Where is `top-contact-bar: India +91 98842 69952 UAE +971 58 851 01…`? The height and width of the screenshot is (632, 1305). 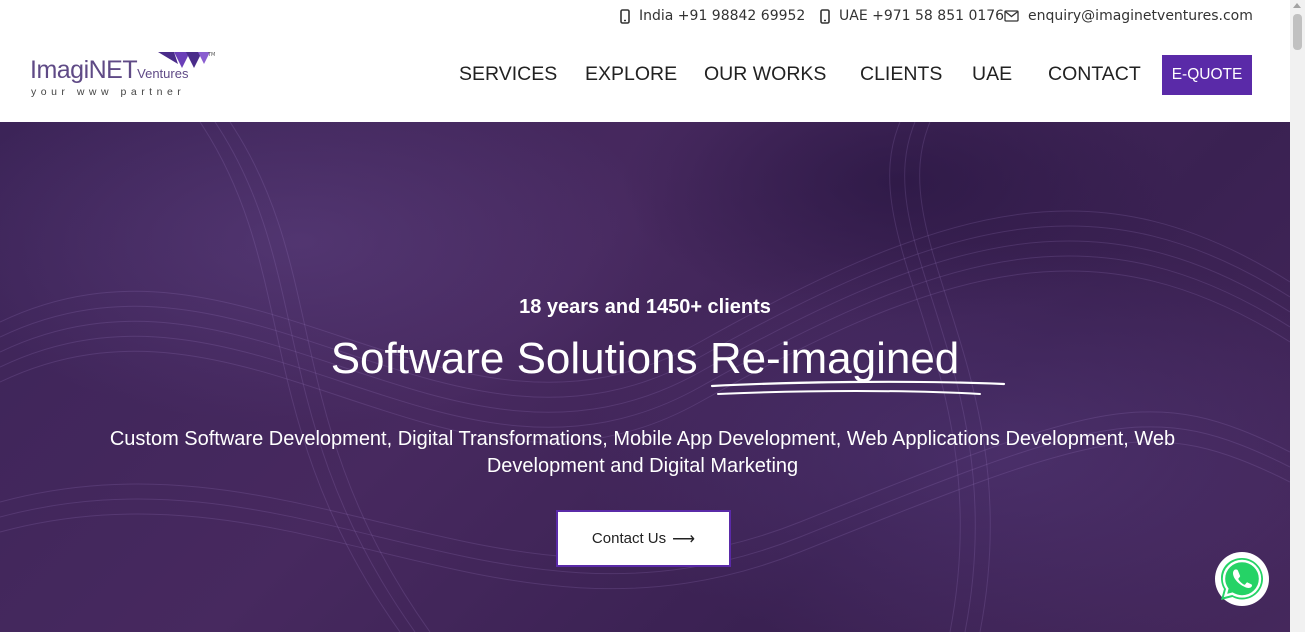
top-contact-bar: India +91 98842 69952 UAE +971 58 851 01… is located at coordinates (645, 18).